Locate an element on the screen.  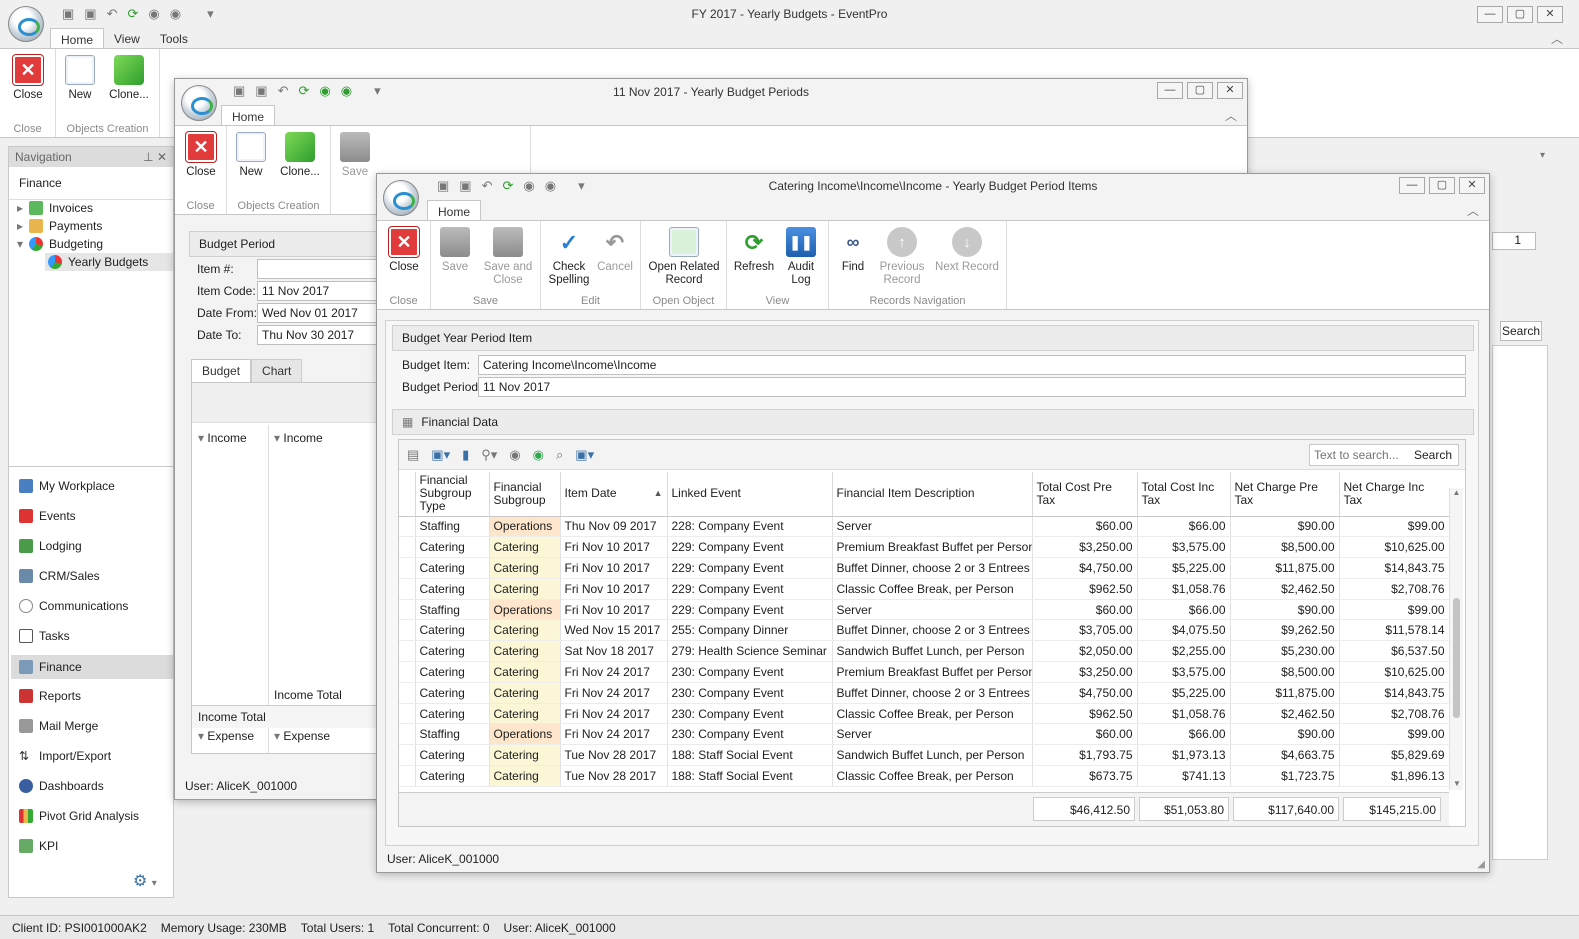
cell-total-cost-pre-tax: $3,250.00 is located at coordinates (1085, 547).